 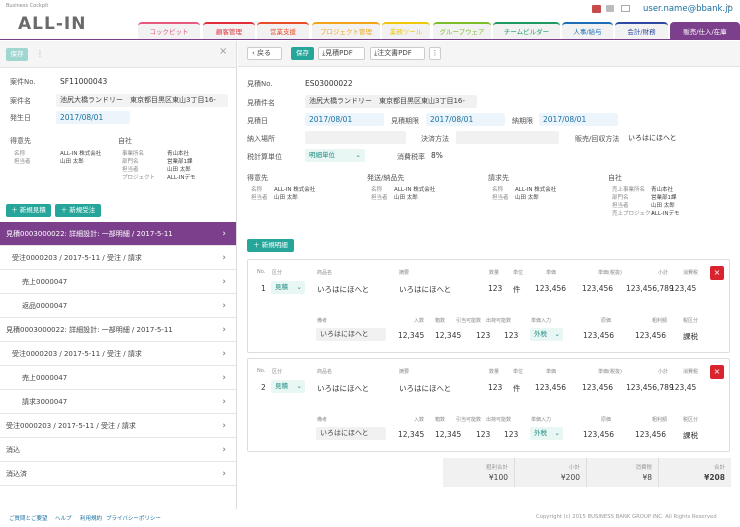 What do you see at coordinates (335, 155) in the screenshot?
I see `tax-unit-select: 明細単位 ⌄` at bounding box center [335, 155].